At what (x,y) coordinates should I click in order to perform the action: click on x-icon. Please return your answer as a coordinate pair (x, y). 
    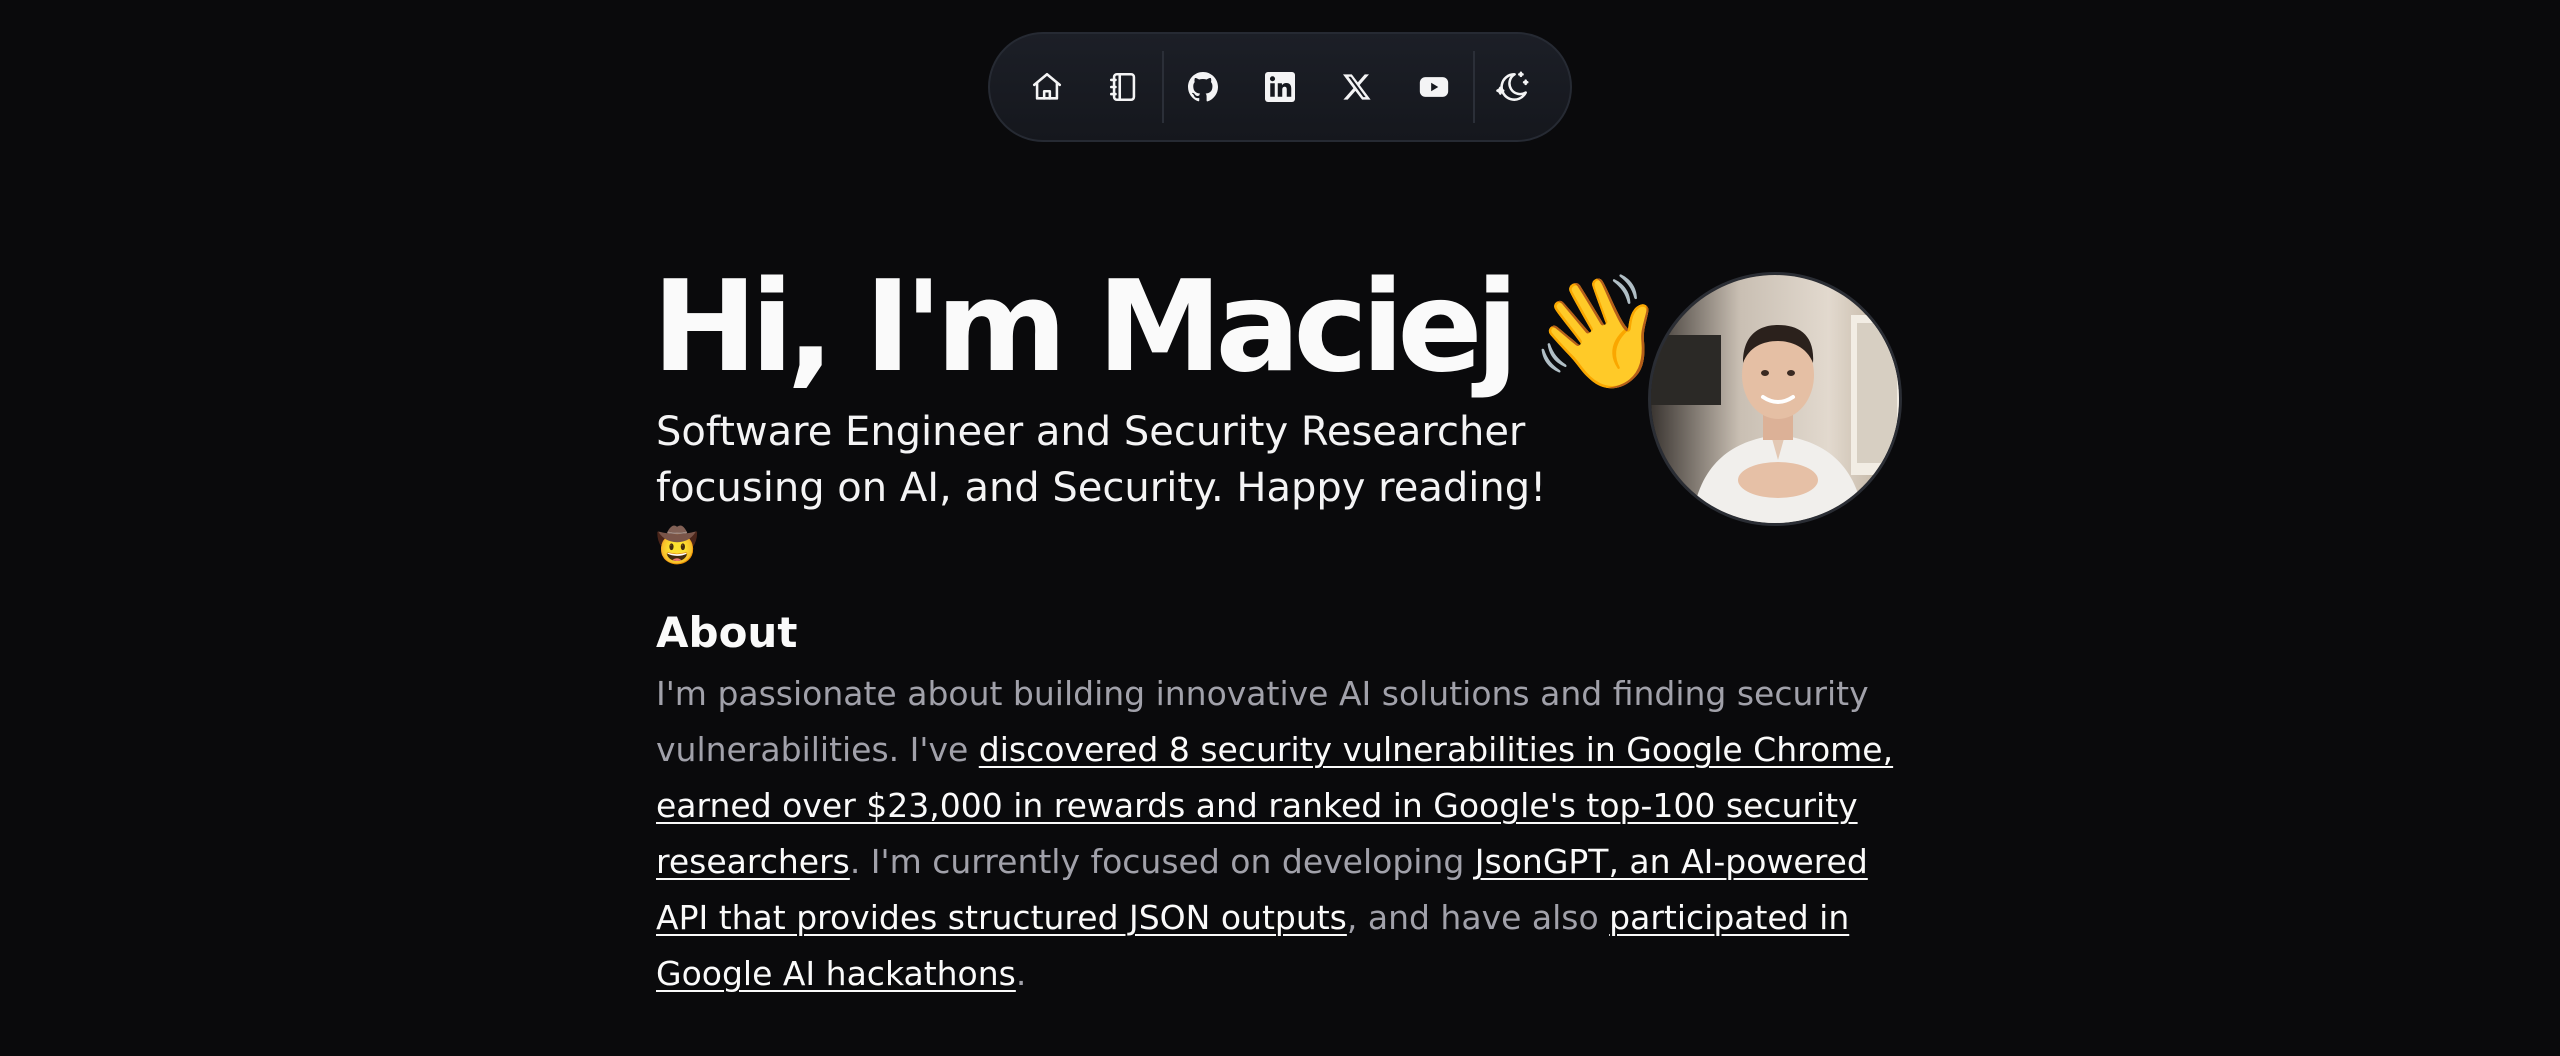
    Looking at the image, I should click on (1357, 87).